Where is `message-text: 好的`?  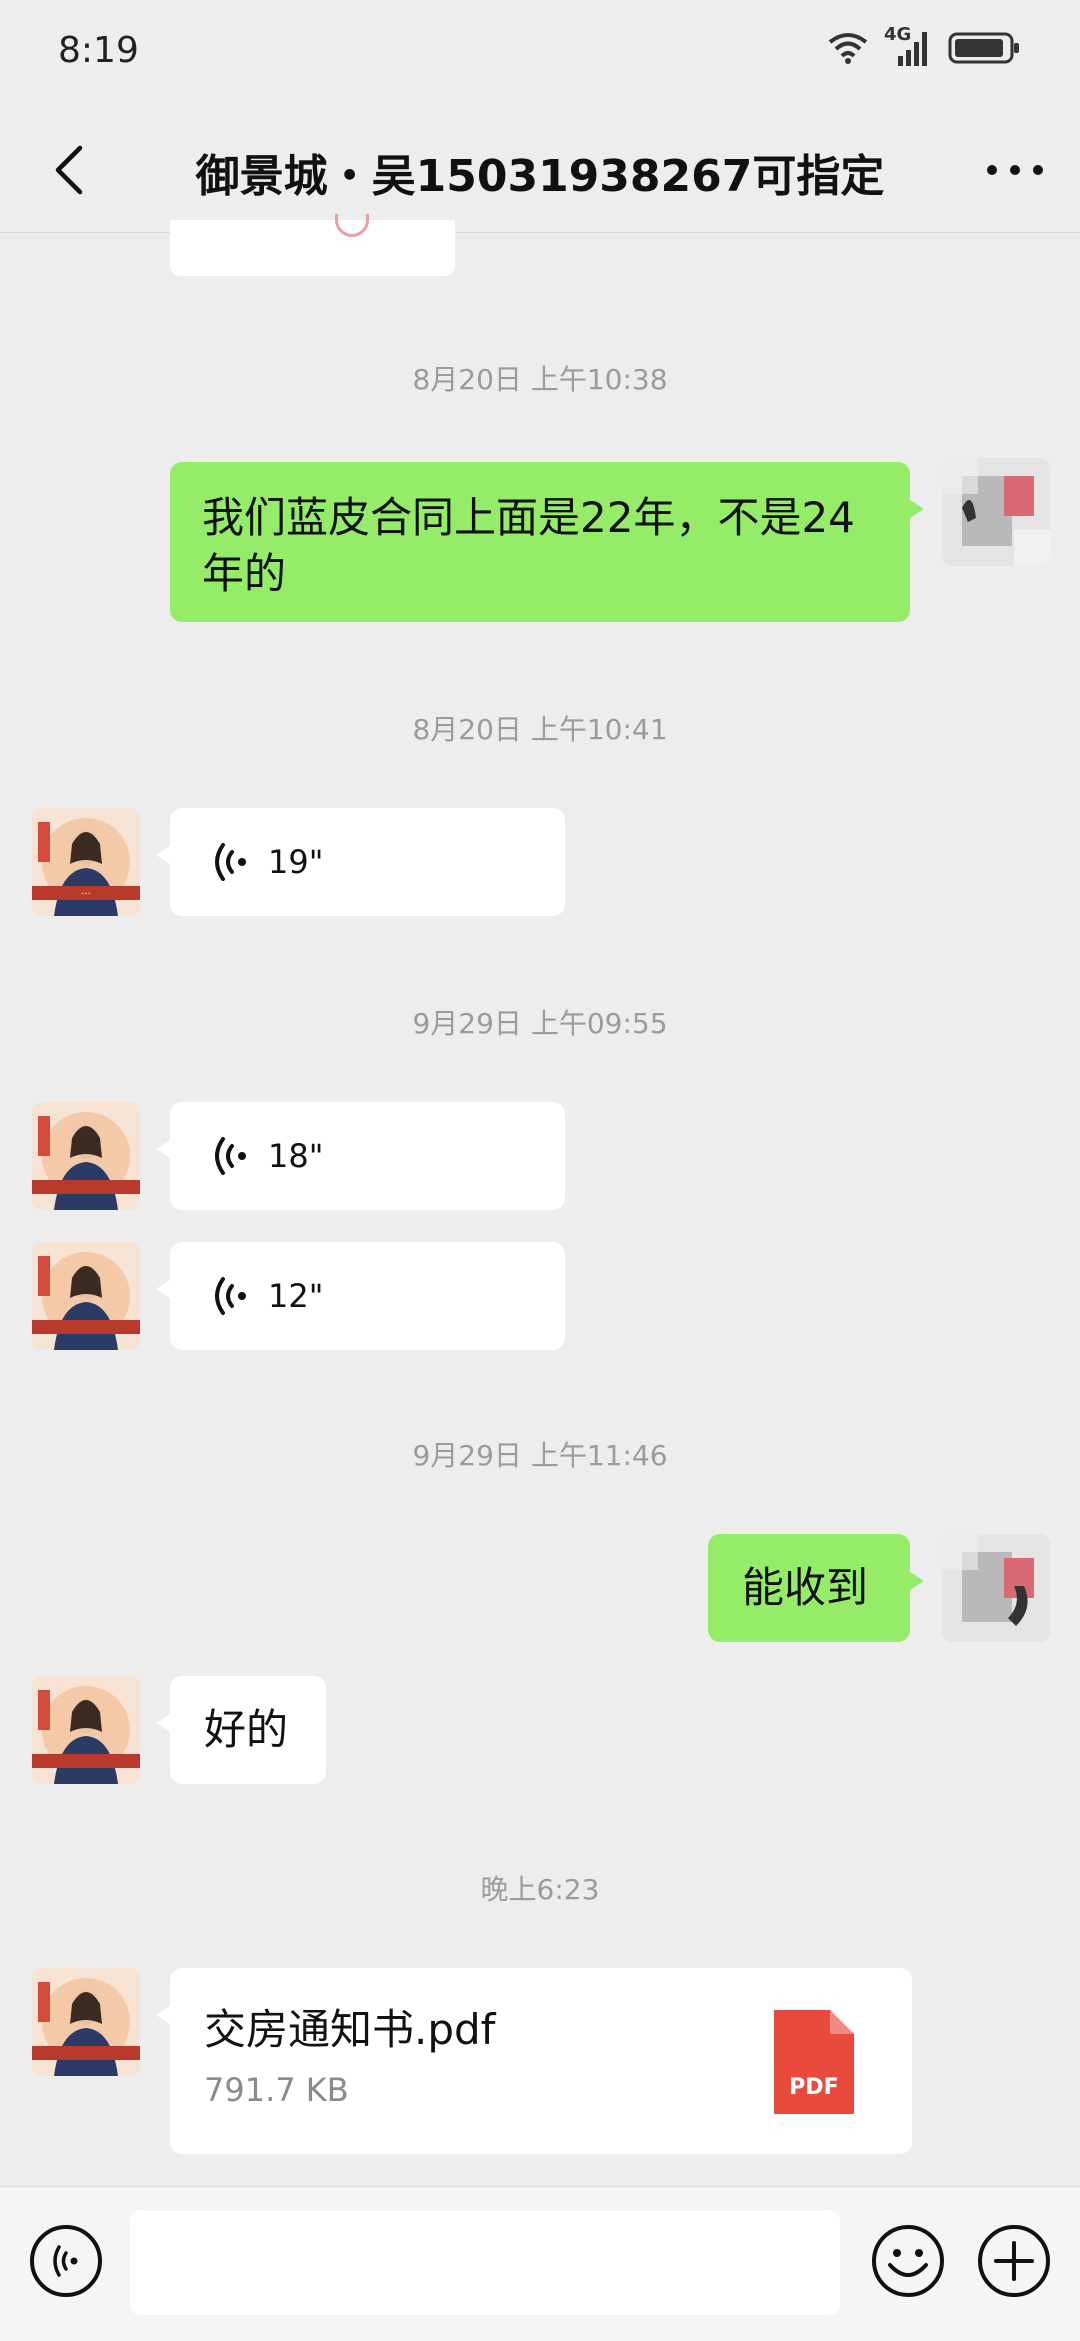
message-text: 好的 is located at coordinates (246, 1729).